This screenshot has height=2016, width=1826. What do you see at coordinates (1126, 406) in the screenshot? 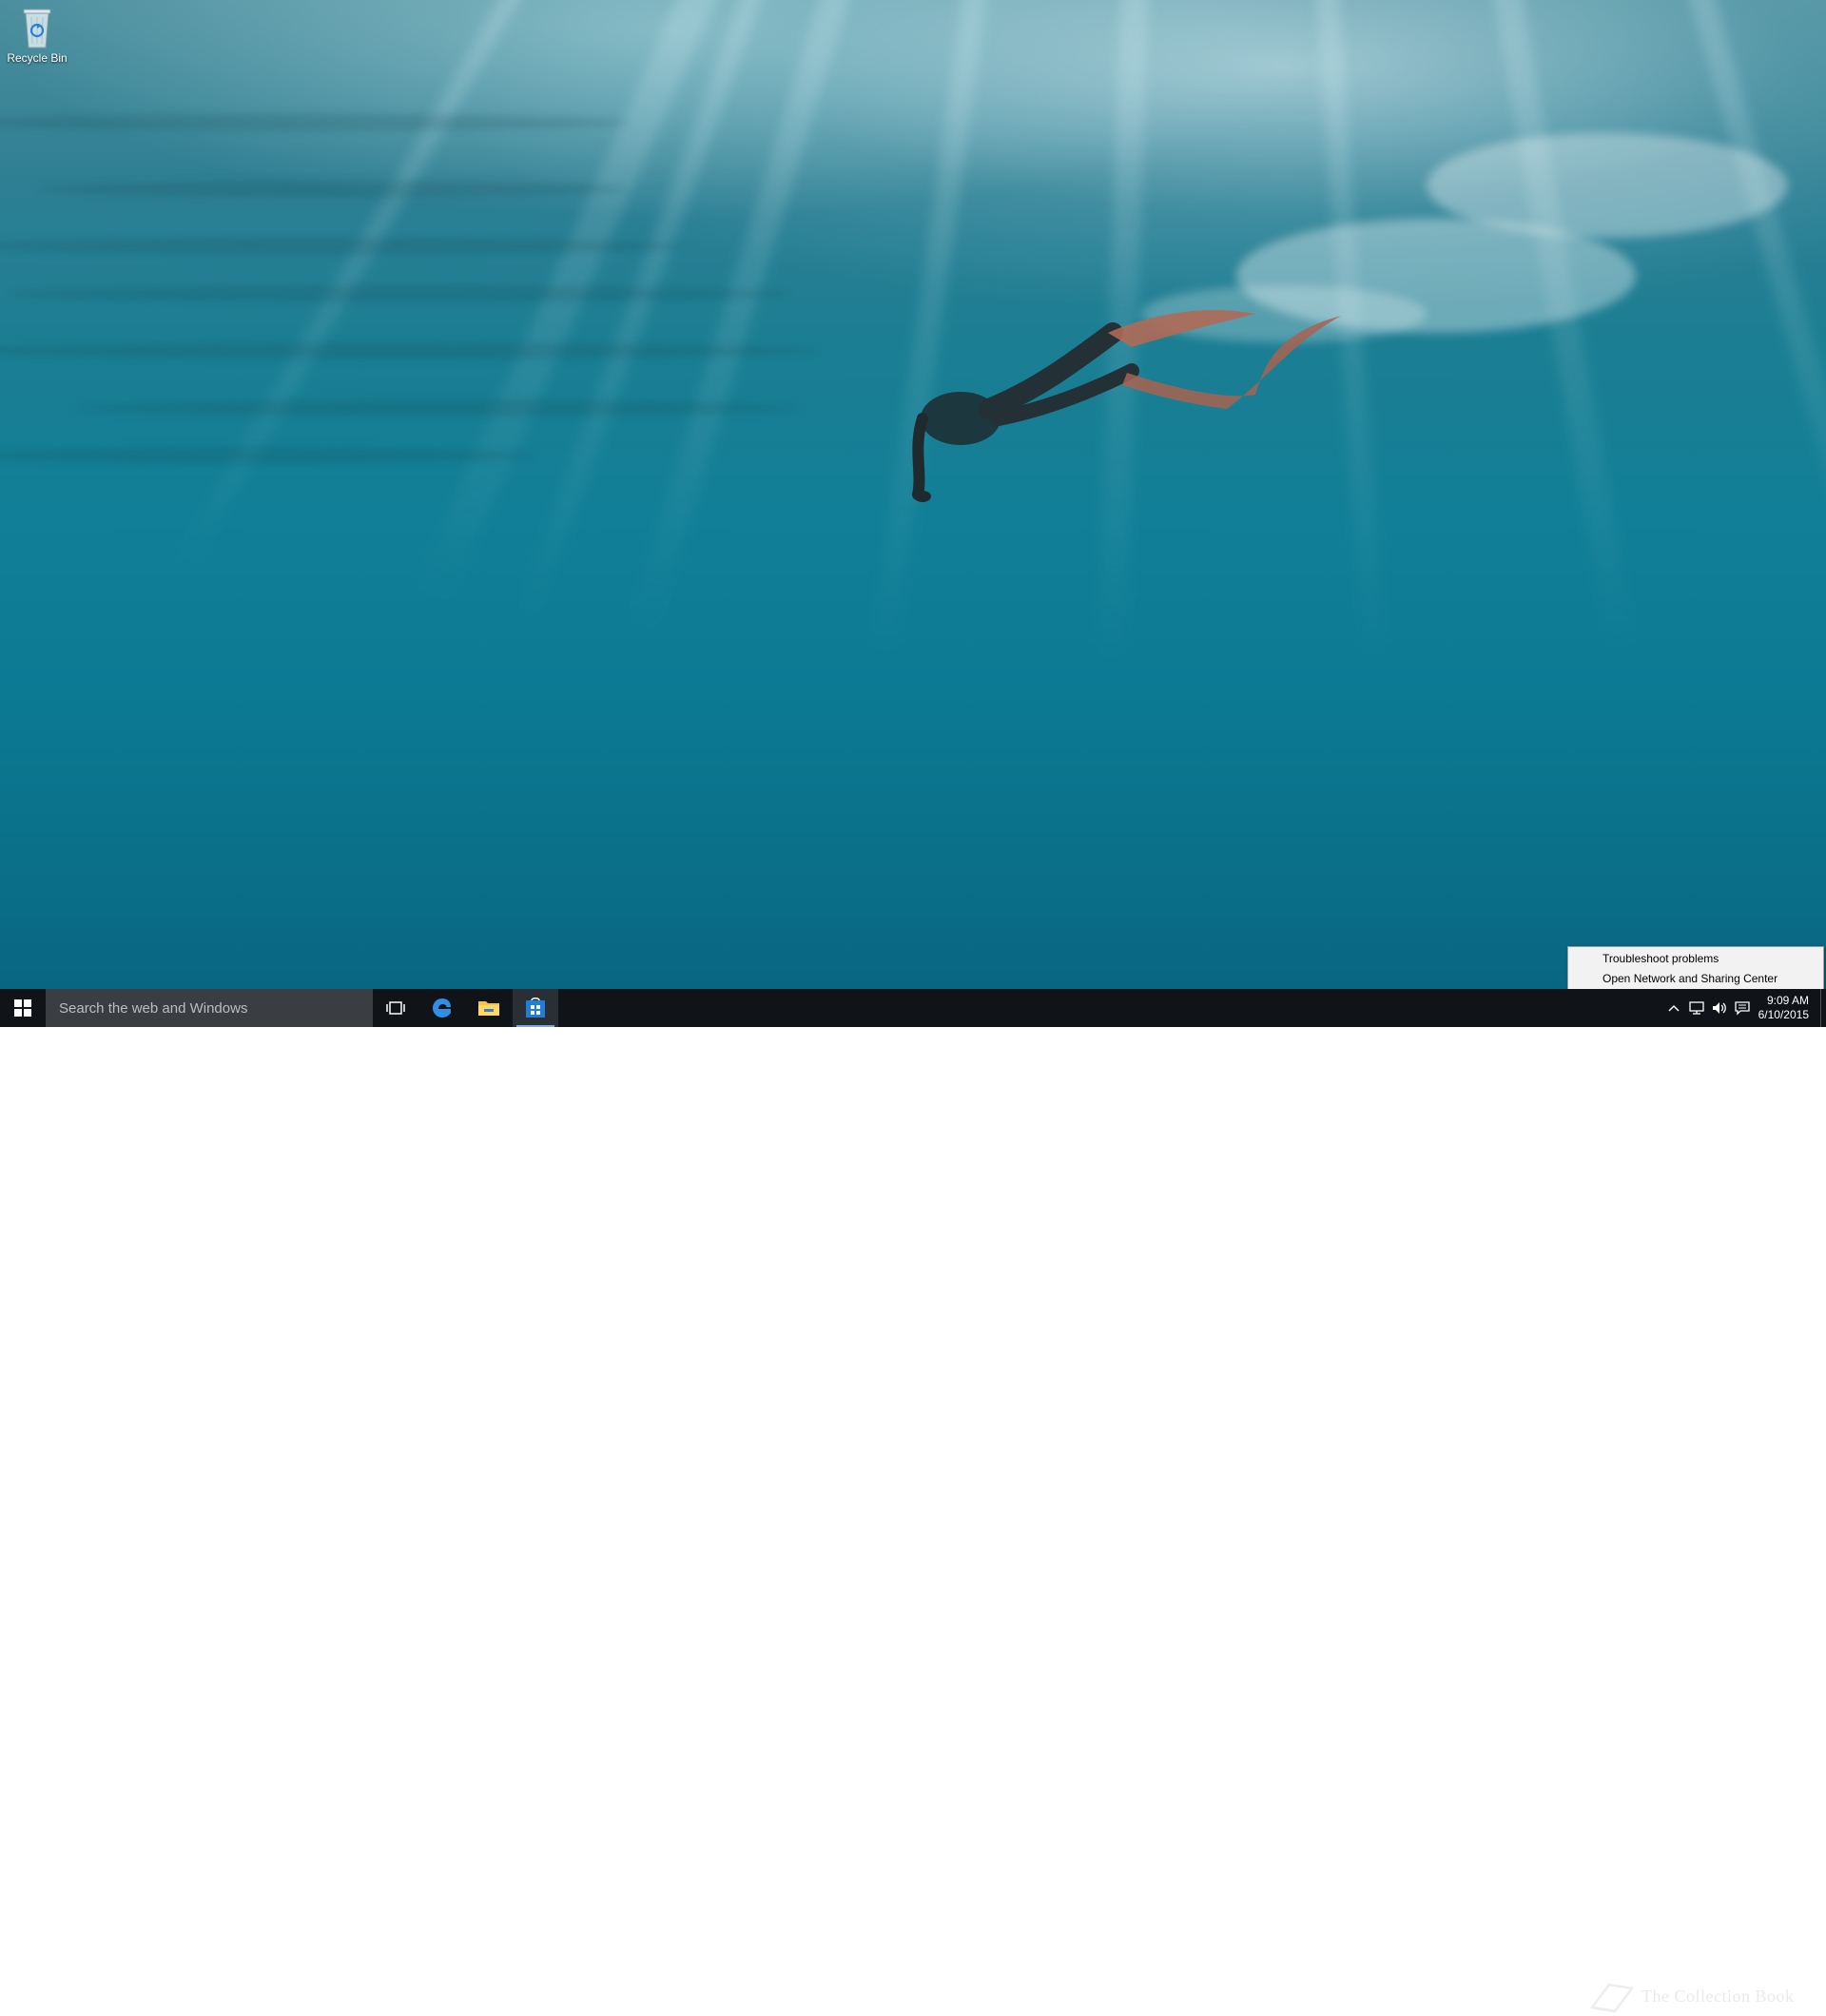
I see `diver-silhouette` at bounding box center [1126, 406].